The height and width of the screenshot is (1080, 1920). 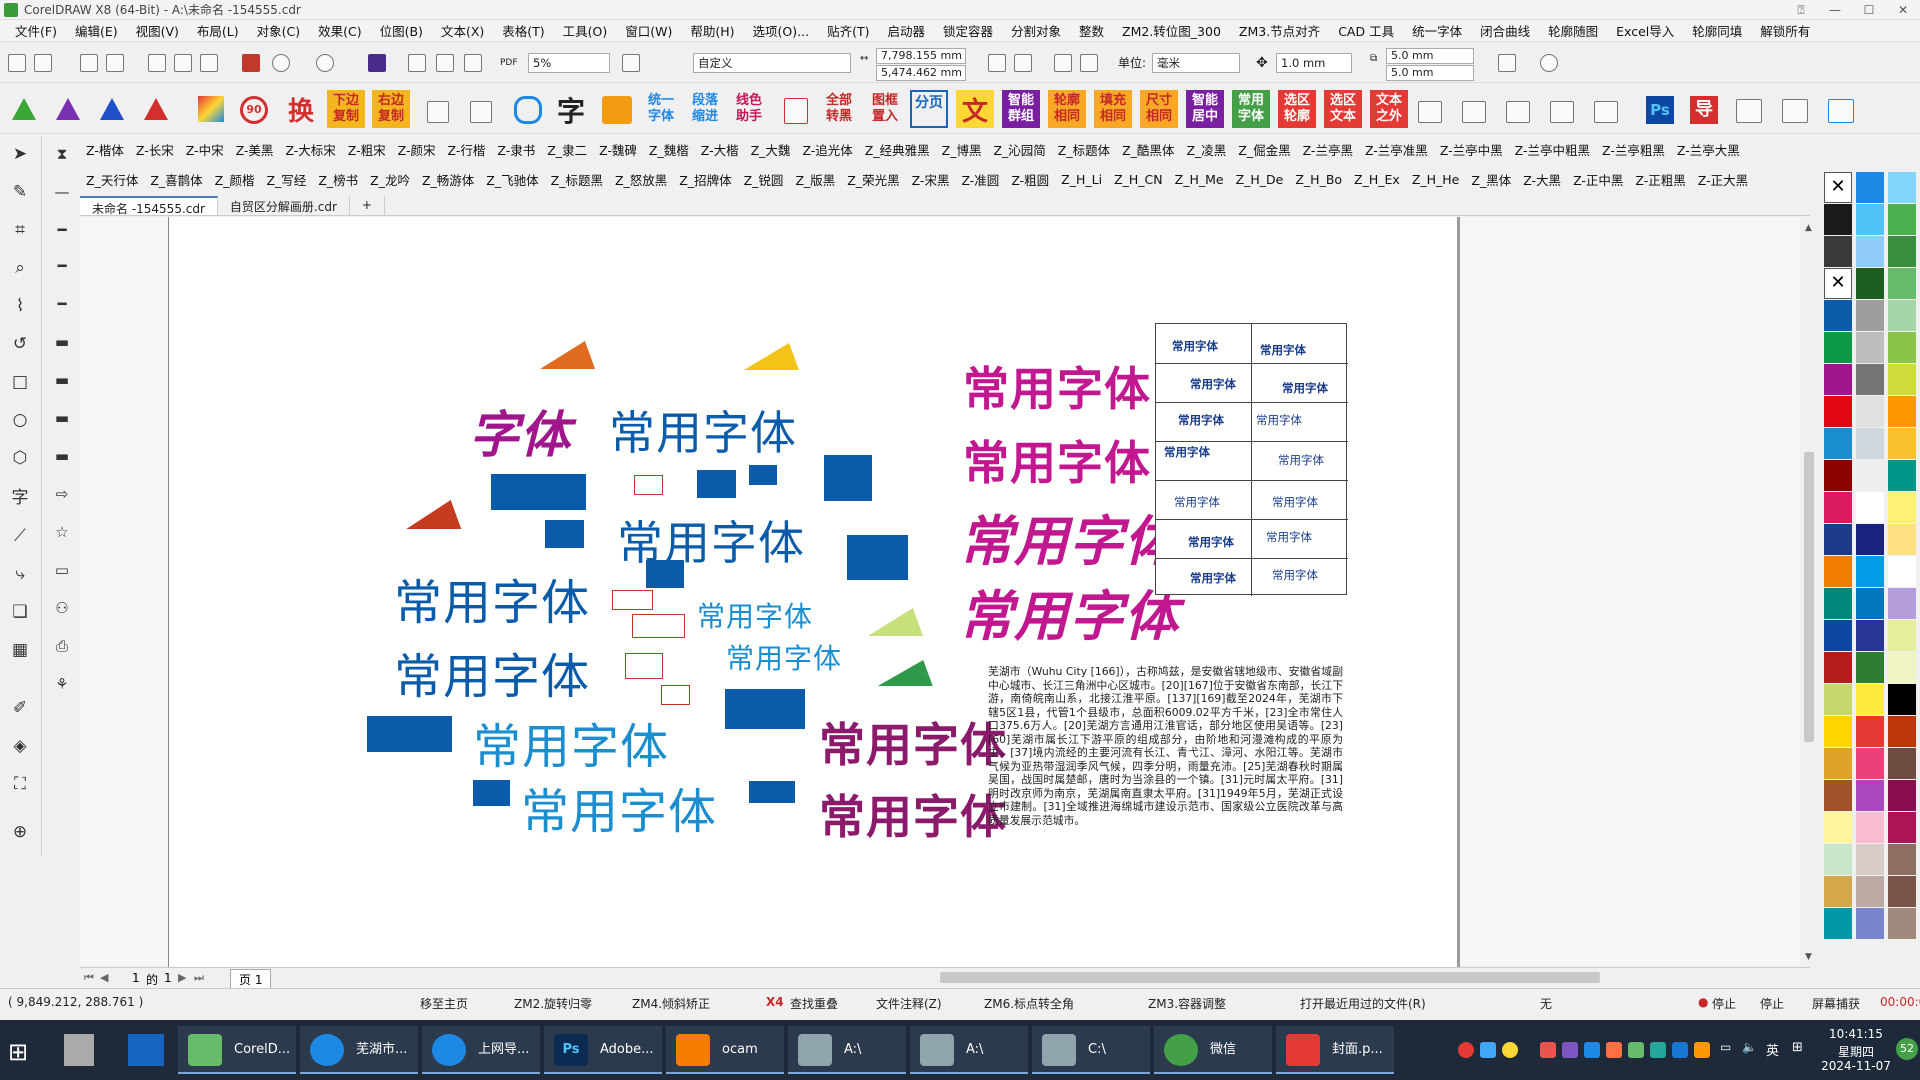 I want to click on stop-button-2: 停止, so click(x=1772, y=1003).